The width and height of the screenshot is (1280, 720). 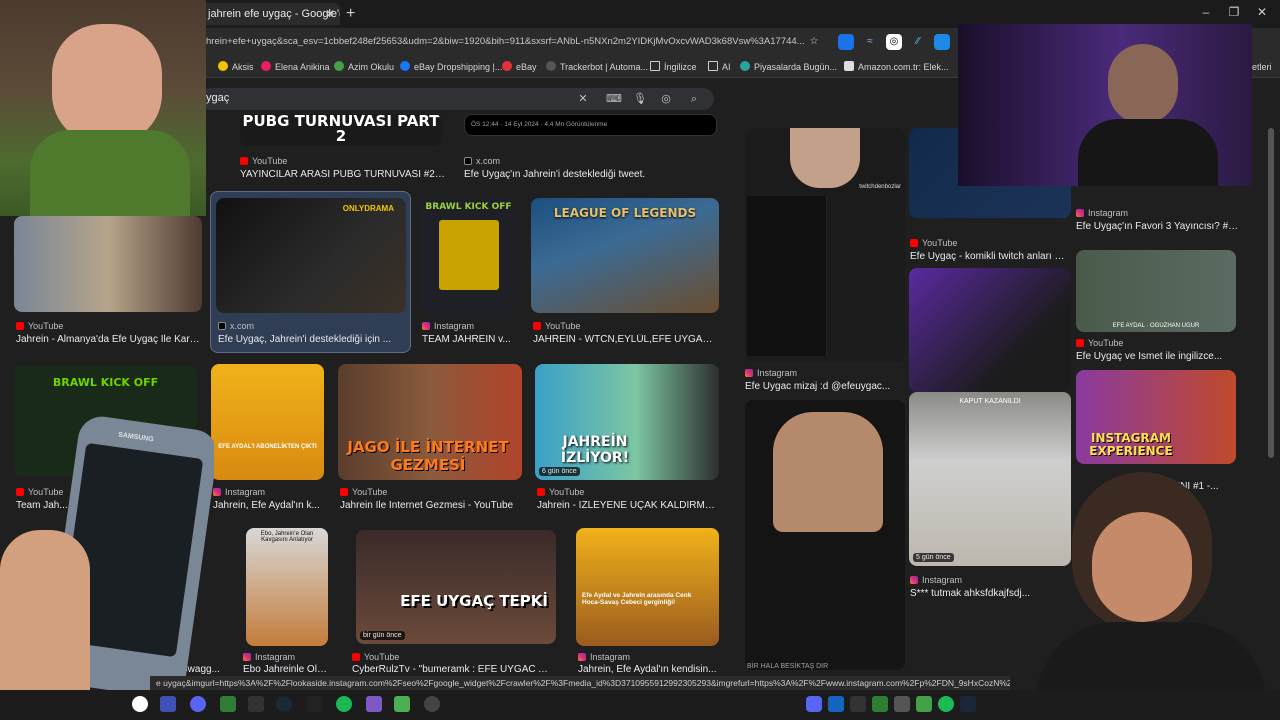 What do you see at coordinates (640, 99) in the screenshot?
I see `microphone-icon: 🎙` at bounding box center [640, 99].